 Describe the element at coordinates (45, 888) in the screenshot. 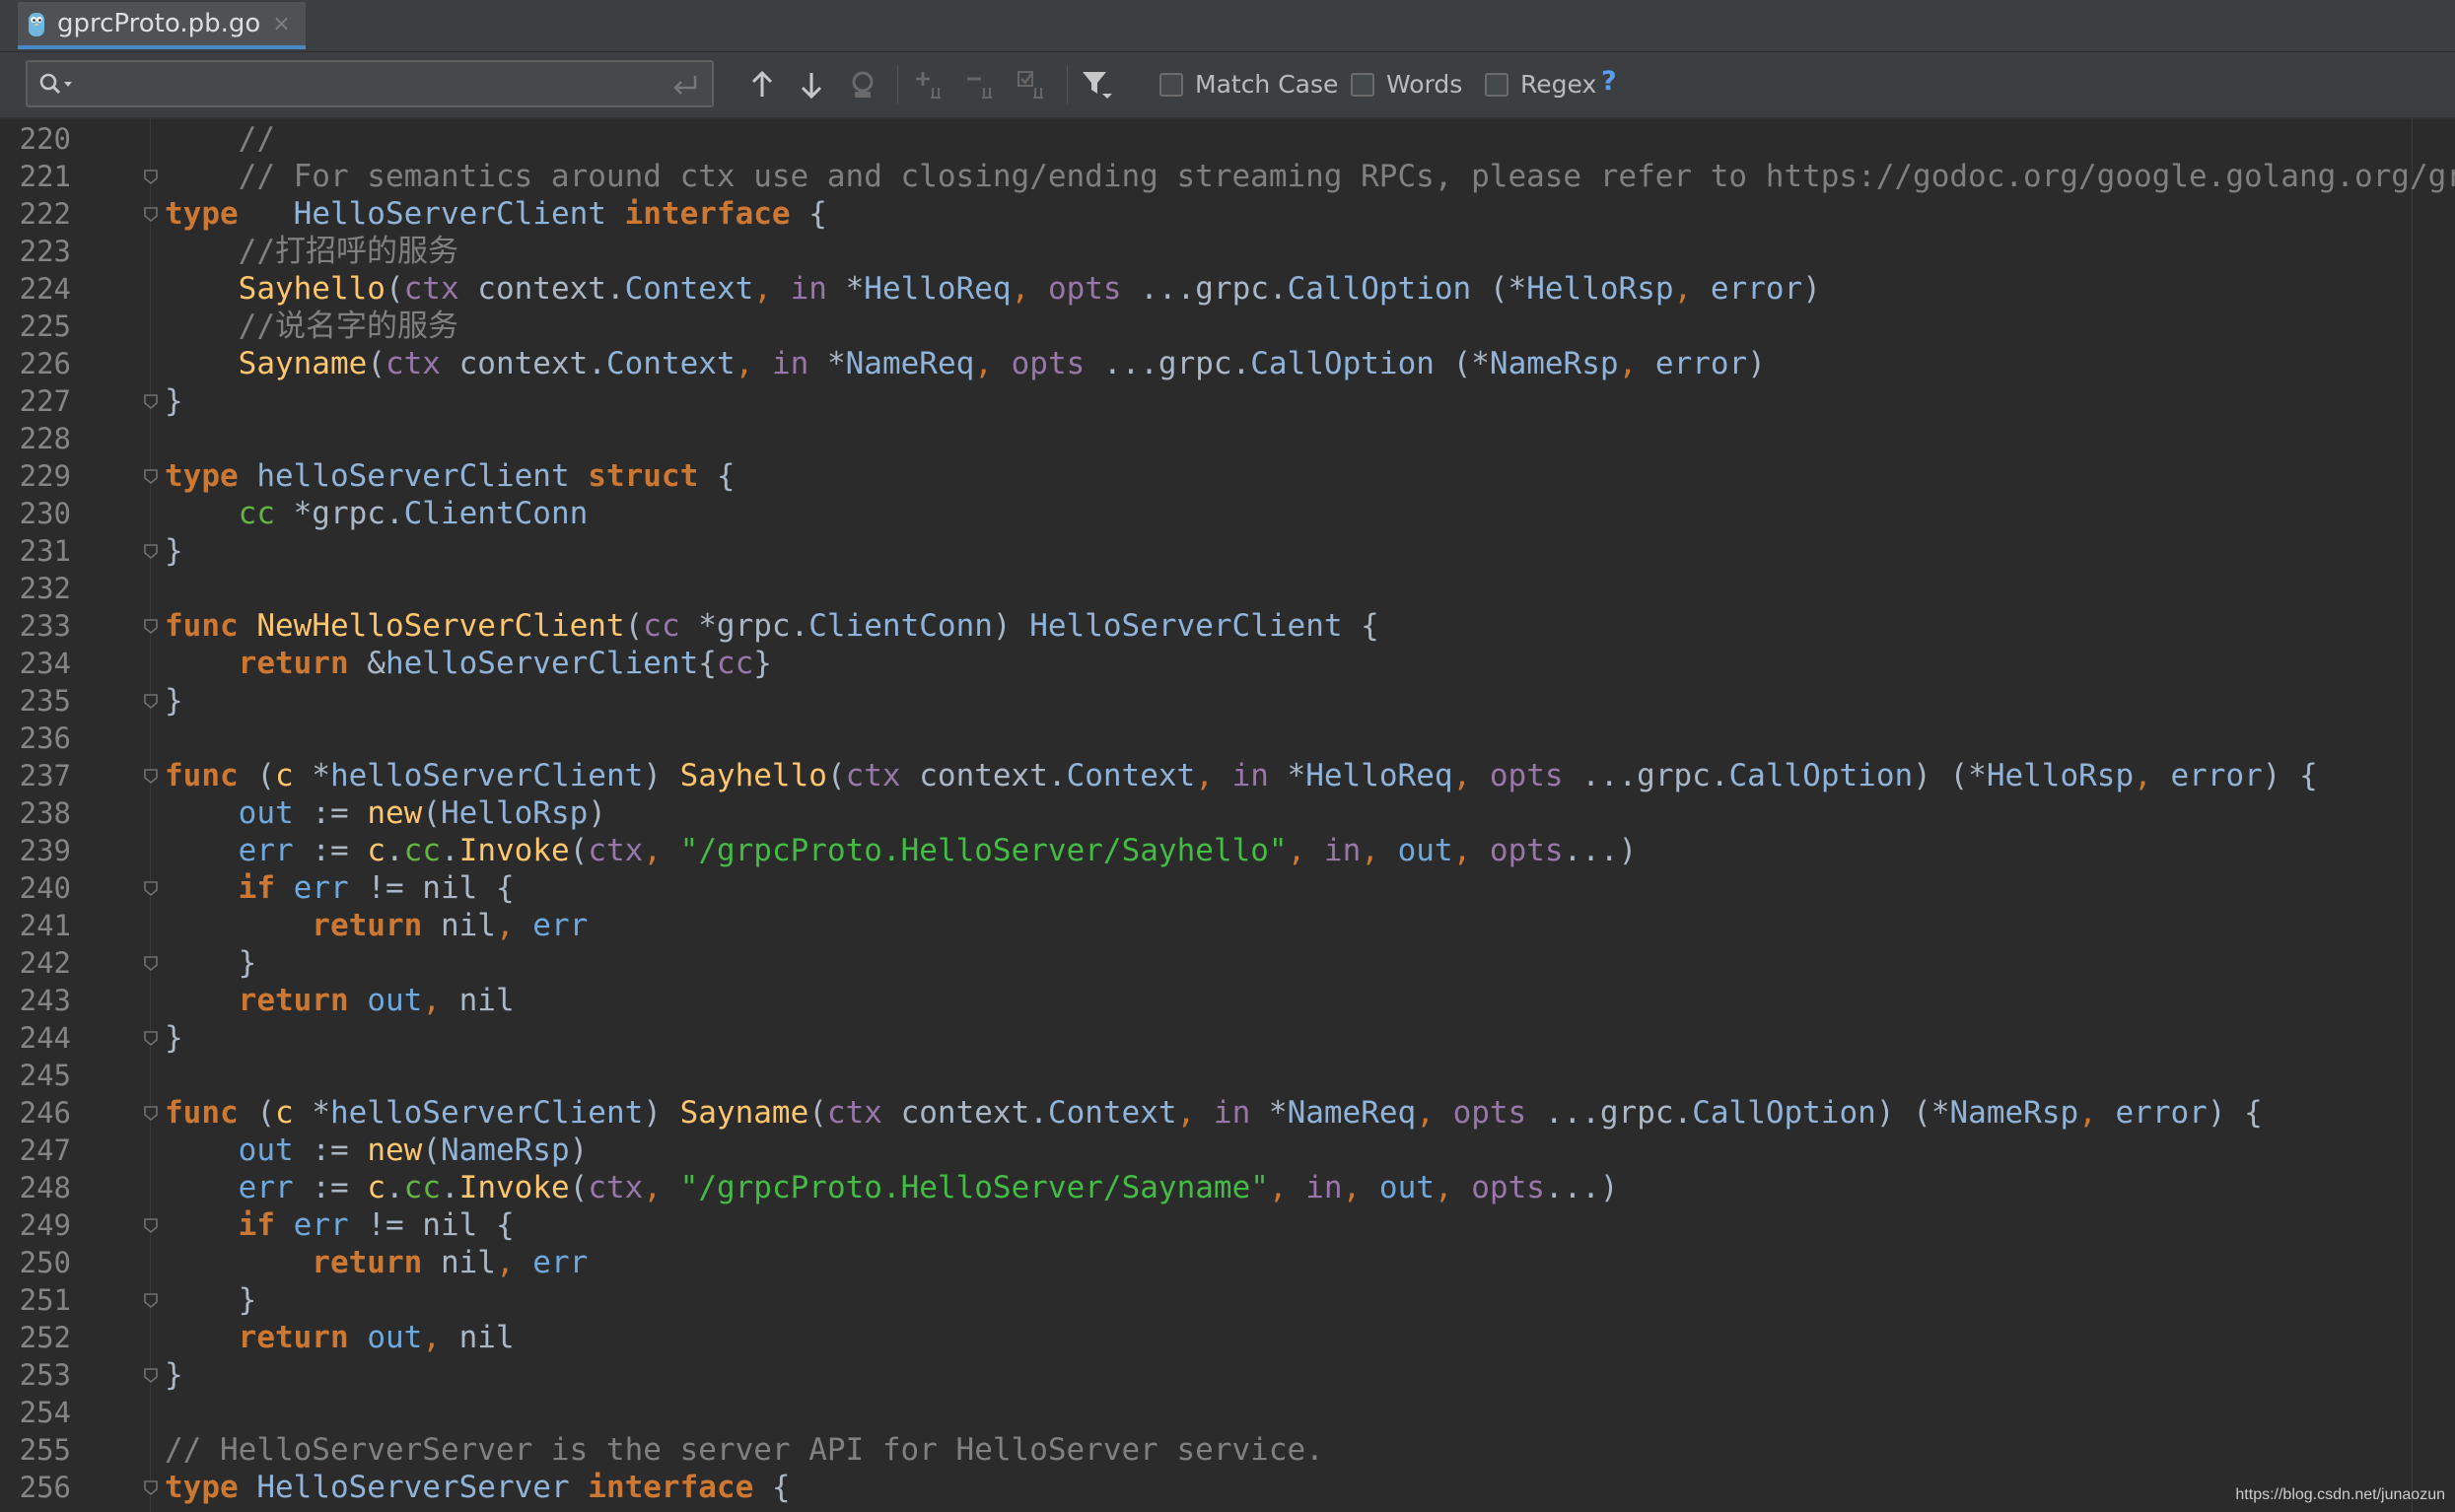

I see `line-number: 240` at that location.